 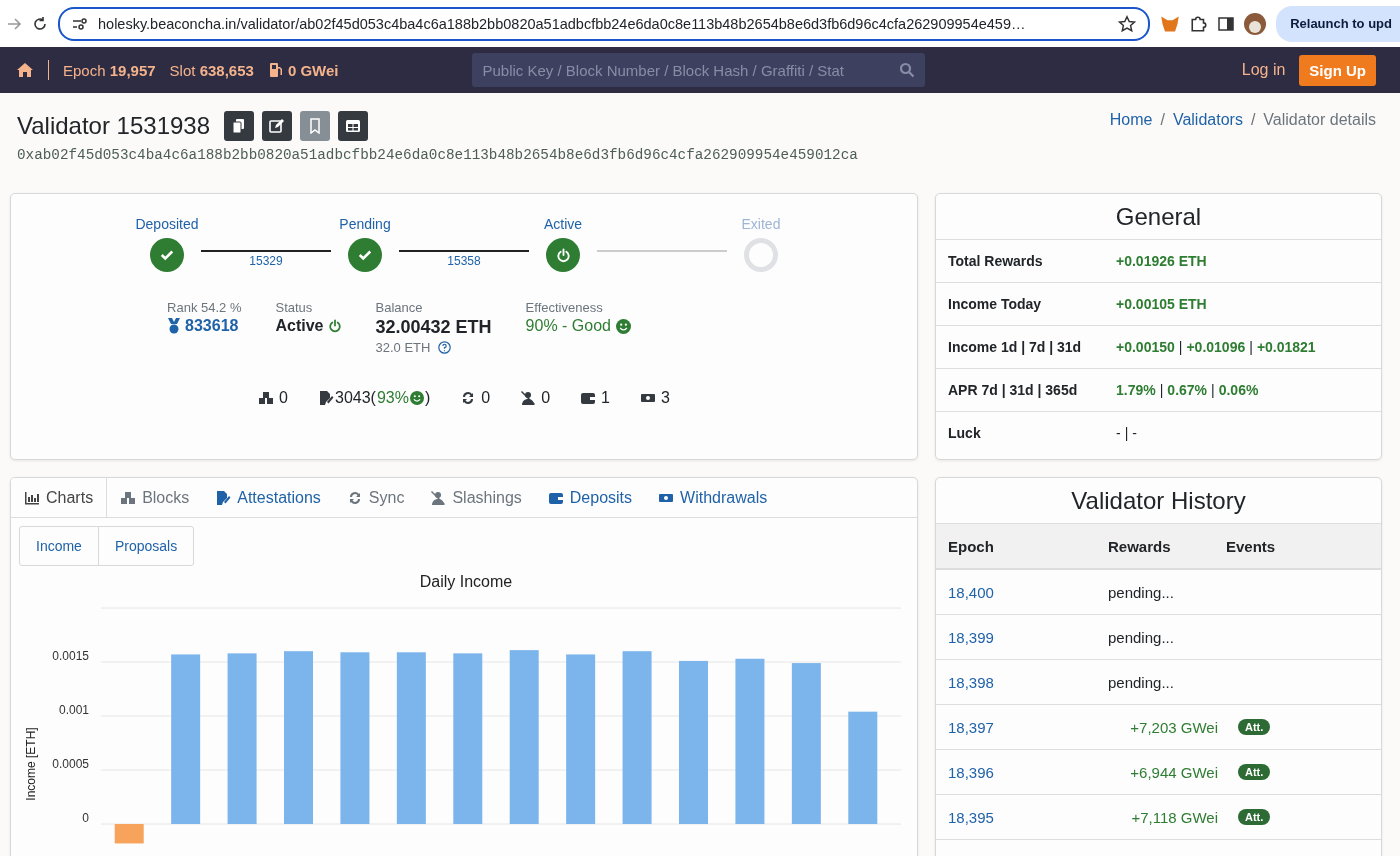 I want to click on avatar-icon, so click(x=1255, y=23).